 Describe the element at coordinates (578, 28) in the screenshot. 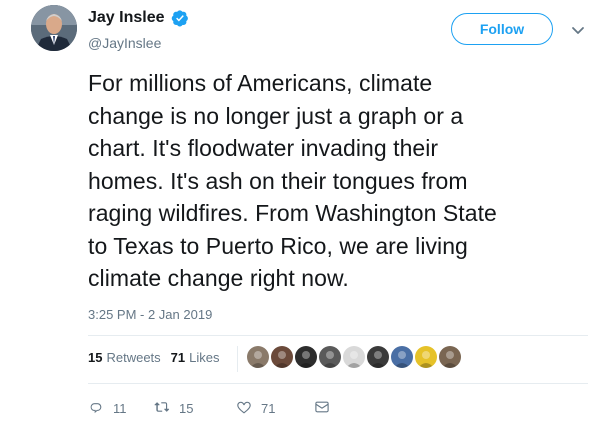

I see `chevron-down-icon` at that location.